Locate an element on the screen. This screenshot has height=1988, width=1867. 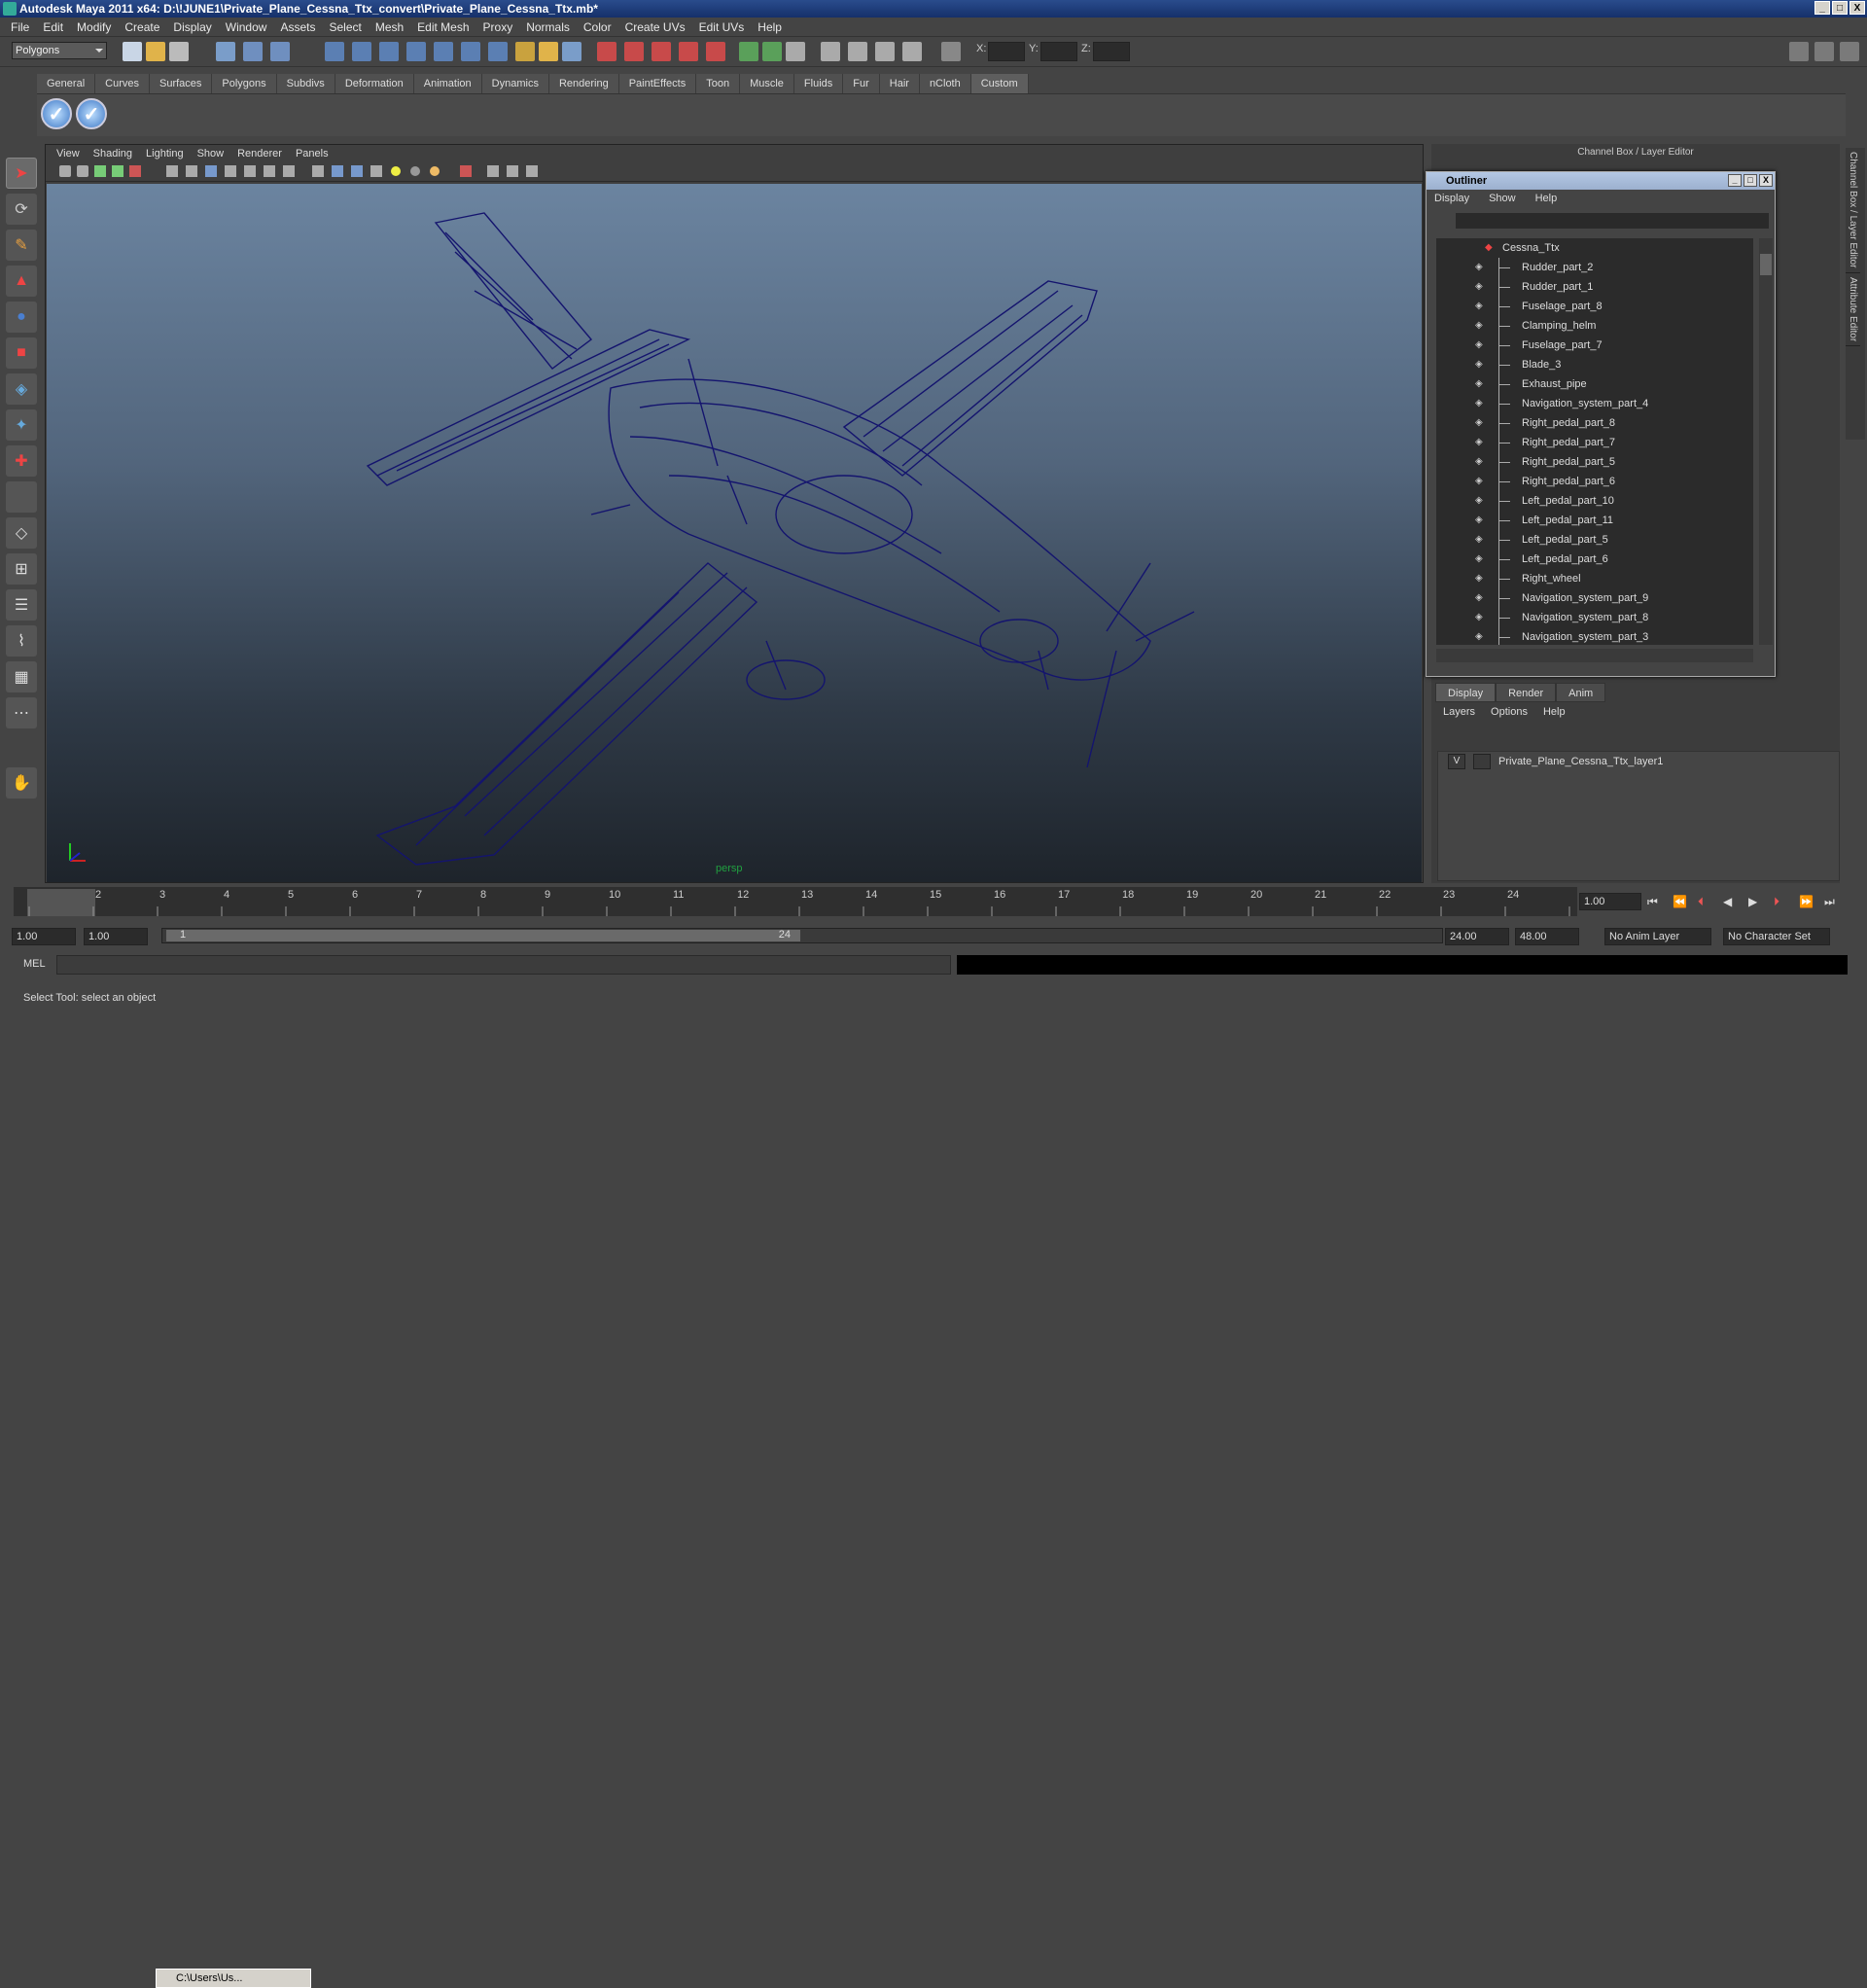
pick-mask-icon is located at coordinates (334, 51).